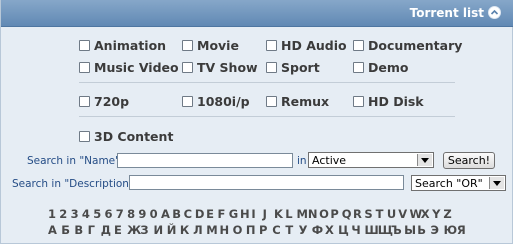 Image resolution: width=513 pixels, height=244 pixels. What do you see at coordinates (252, 230) in the screenshot?
I see `index-letter-link: П` at bounding box center [252, 230].